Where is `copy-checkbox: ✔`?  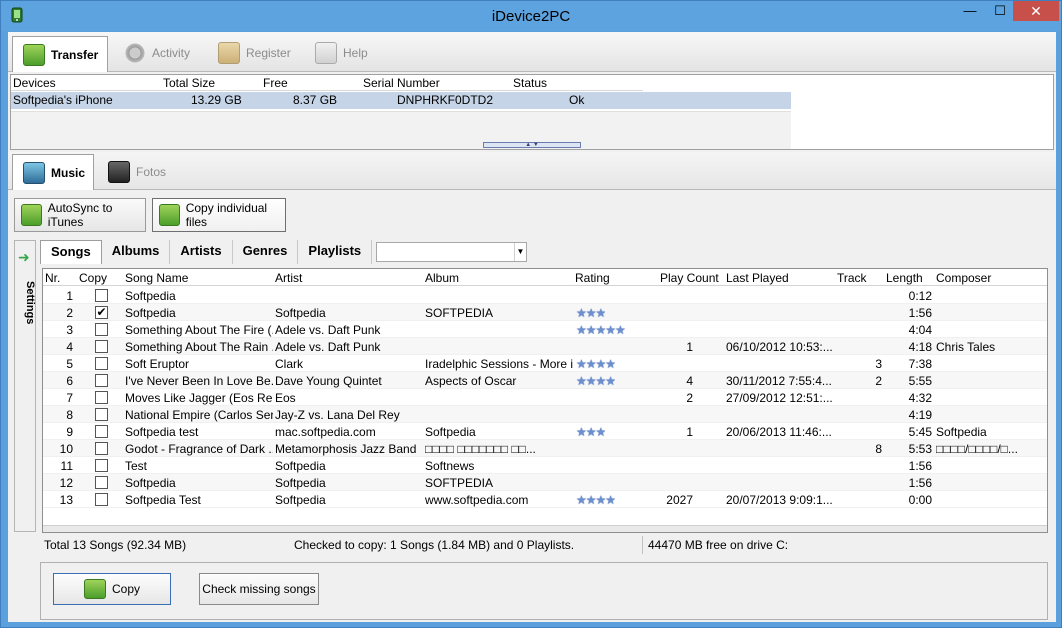 copy-checkbox: ✔ is located at coordinates (101, 312).